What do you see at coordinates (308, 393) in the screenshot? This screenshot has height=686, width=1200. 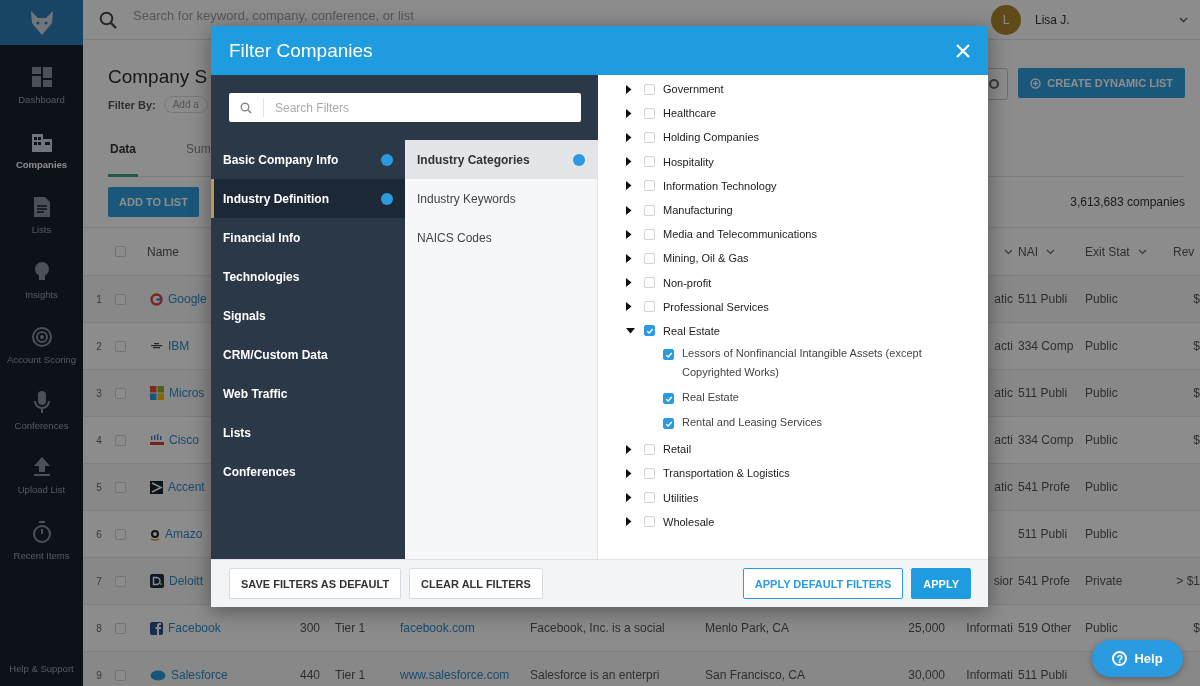 I see `filter-category: Web Traffic` at bounding box center [308, 393].